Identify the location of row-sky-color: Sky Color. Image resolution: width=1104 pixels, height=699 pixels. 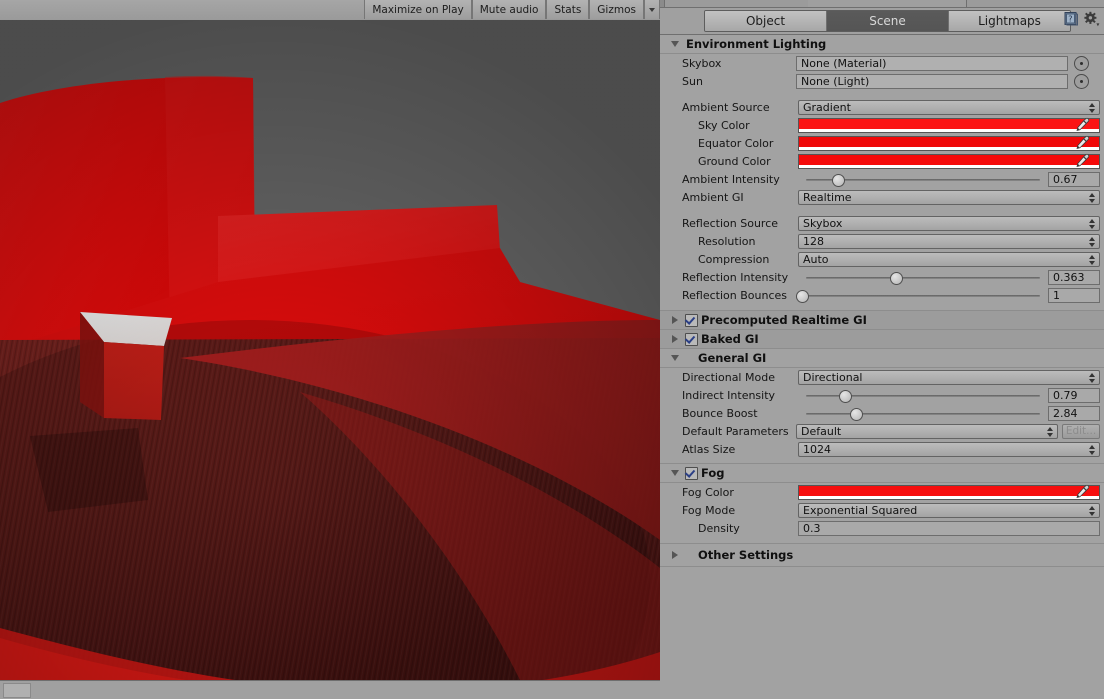
(882, 125).